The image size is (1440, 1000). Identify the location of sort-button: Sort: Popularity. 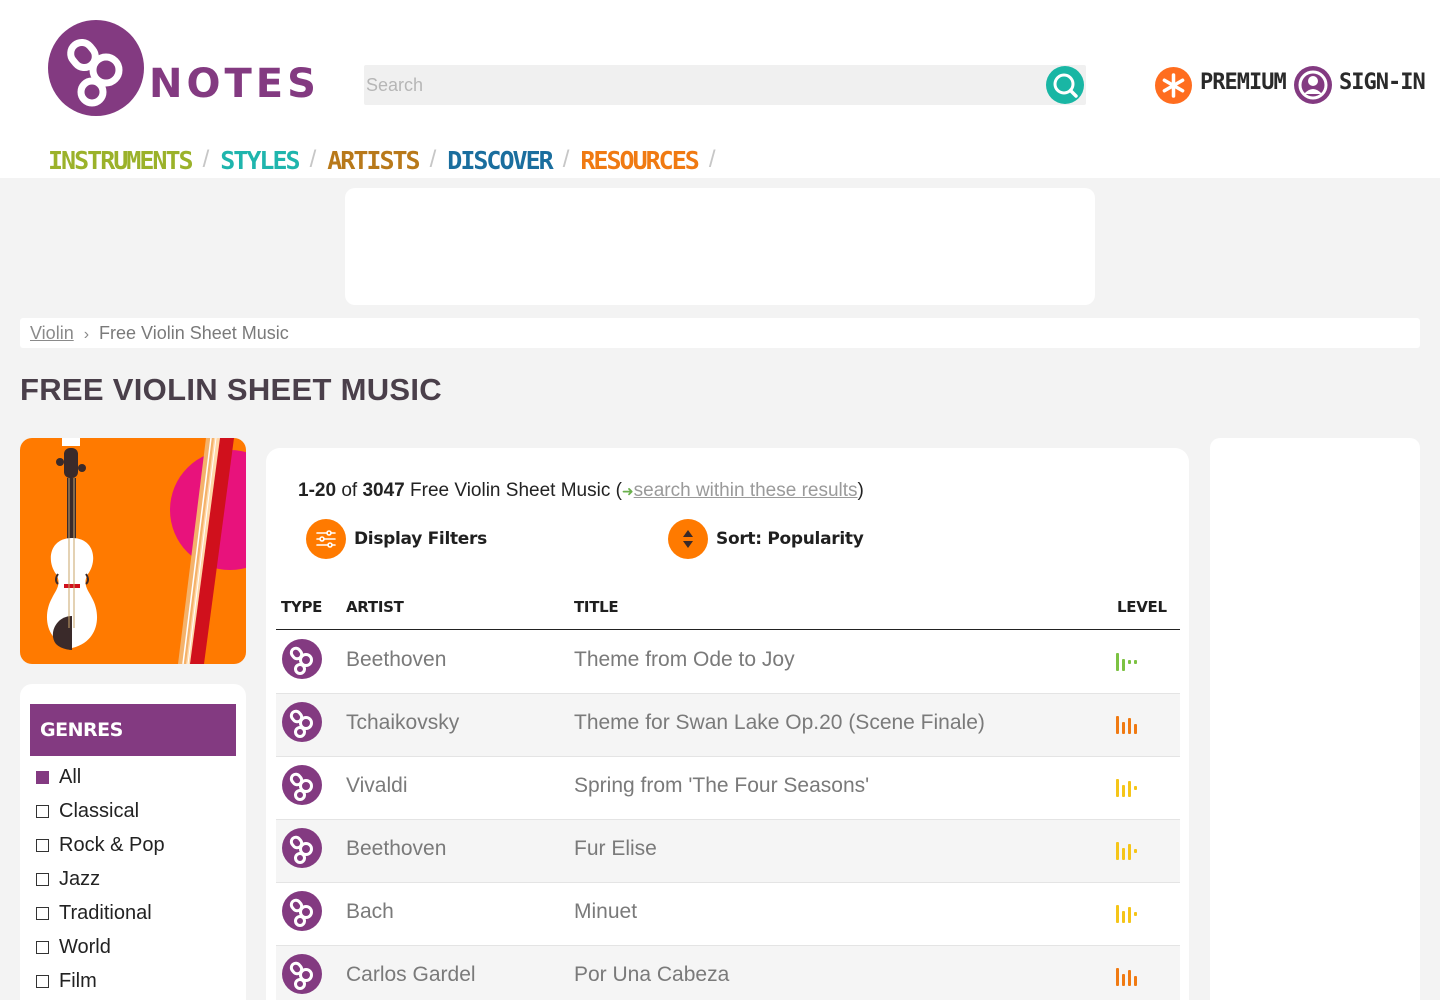
(766, 539).